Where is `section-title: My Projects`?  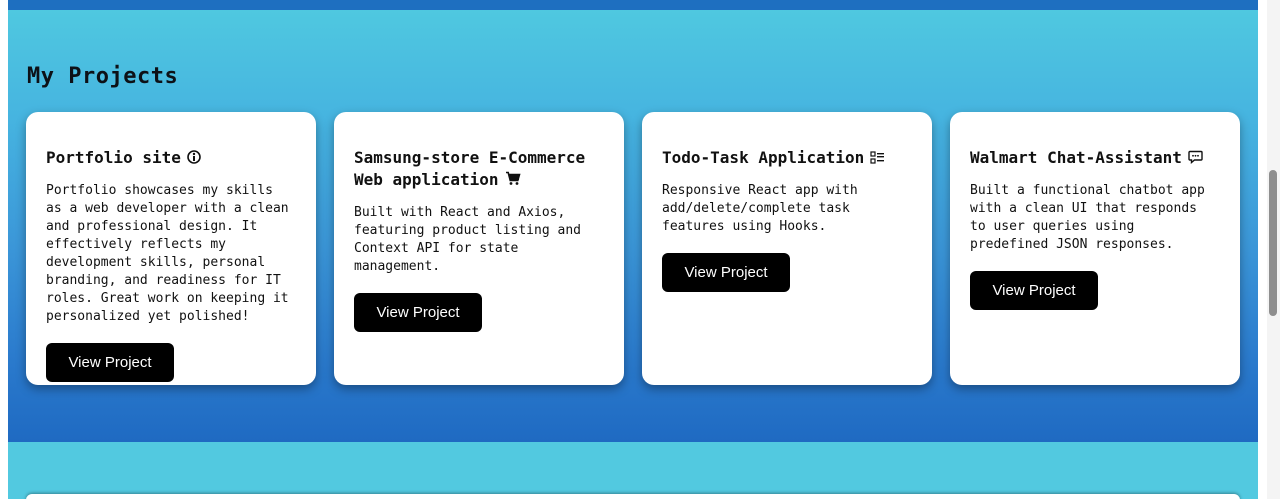
section-title: My Projects is located at coordinates (103, 76).